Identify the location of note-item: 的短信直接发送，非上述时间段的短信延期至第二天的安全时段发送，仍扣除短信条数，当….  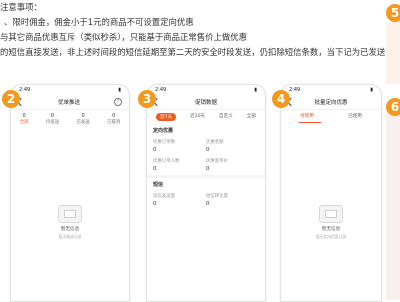
(193, 52).